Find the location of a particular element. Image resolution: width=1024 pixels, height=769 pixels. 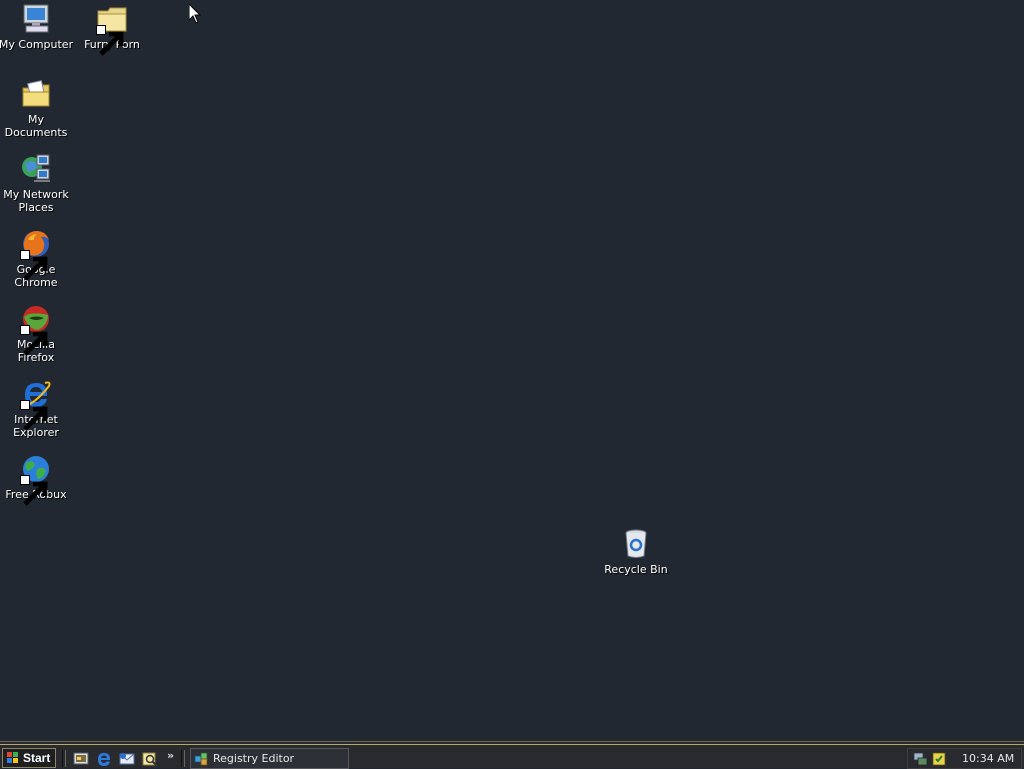

my-computer-icon: My Computer is located at coordinates (37, 27).